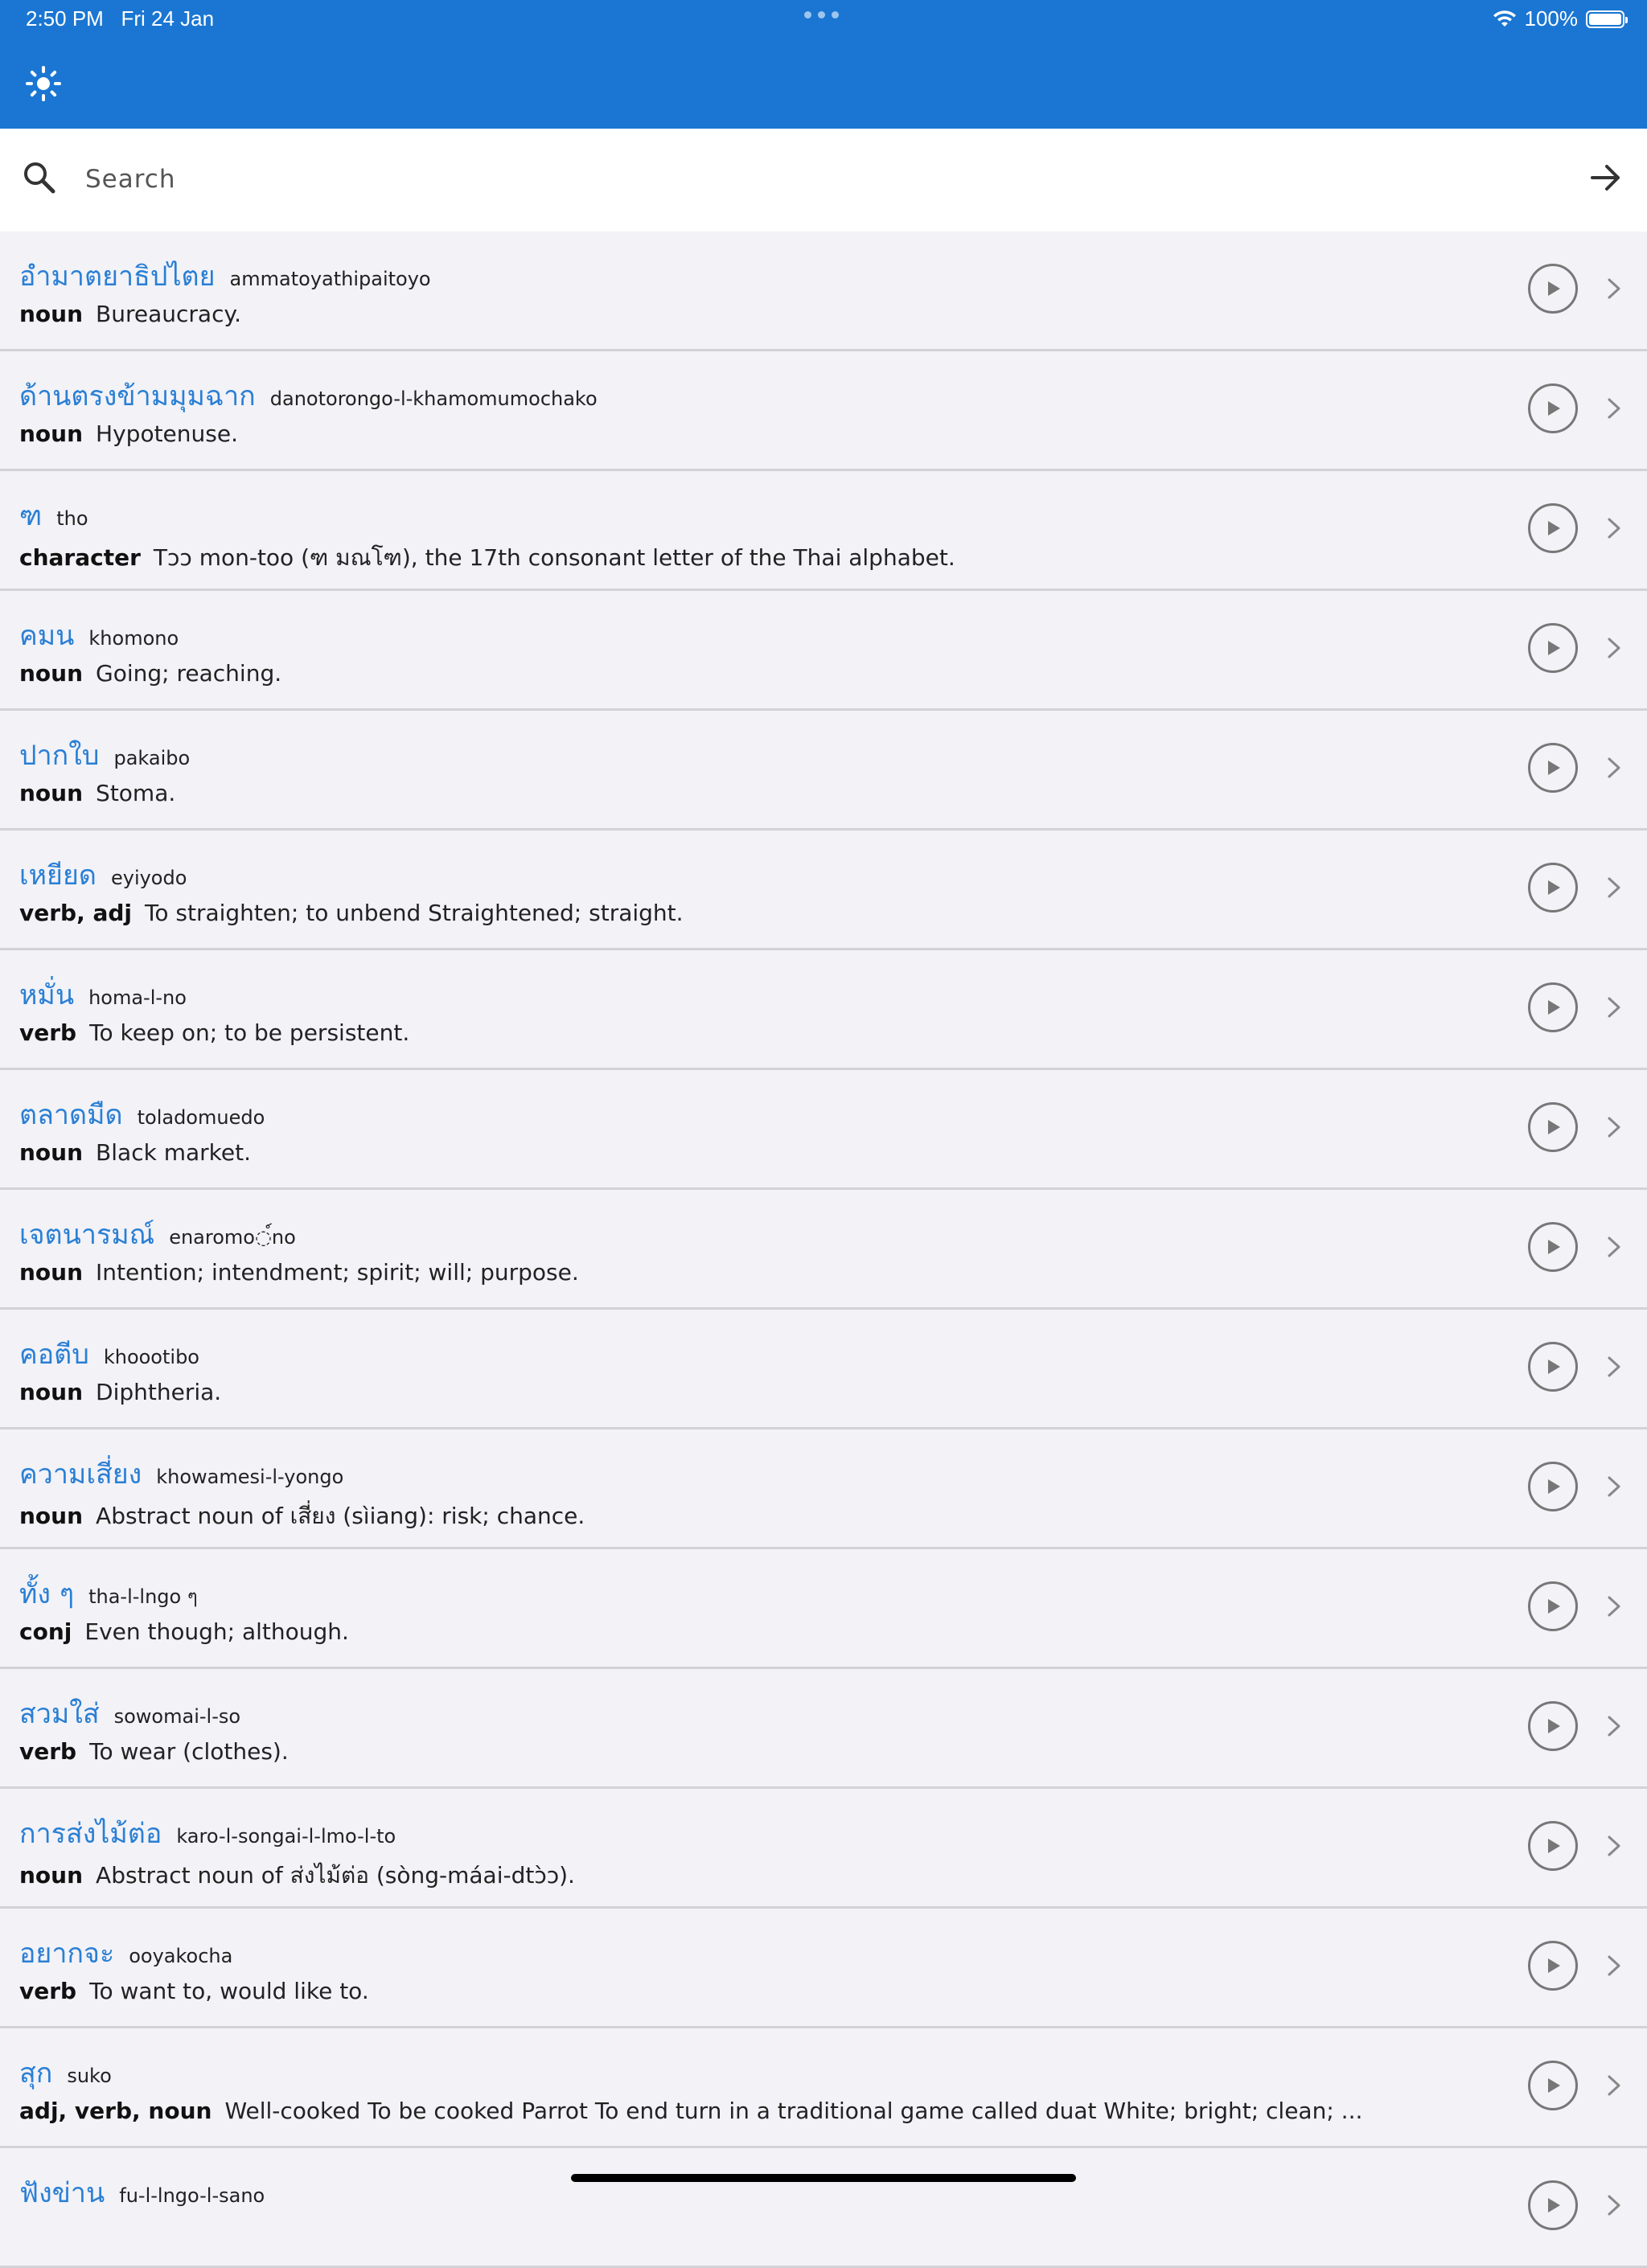 Image resolution: width=1647 pixels, height=2268 pixels. What do you see at coordinates (59, 1714) in the screenshot?
I see `thai-word: สวมใส่` at bounding box center [59, 1714].